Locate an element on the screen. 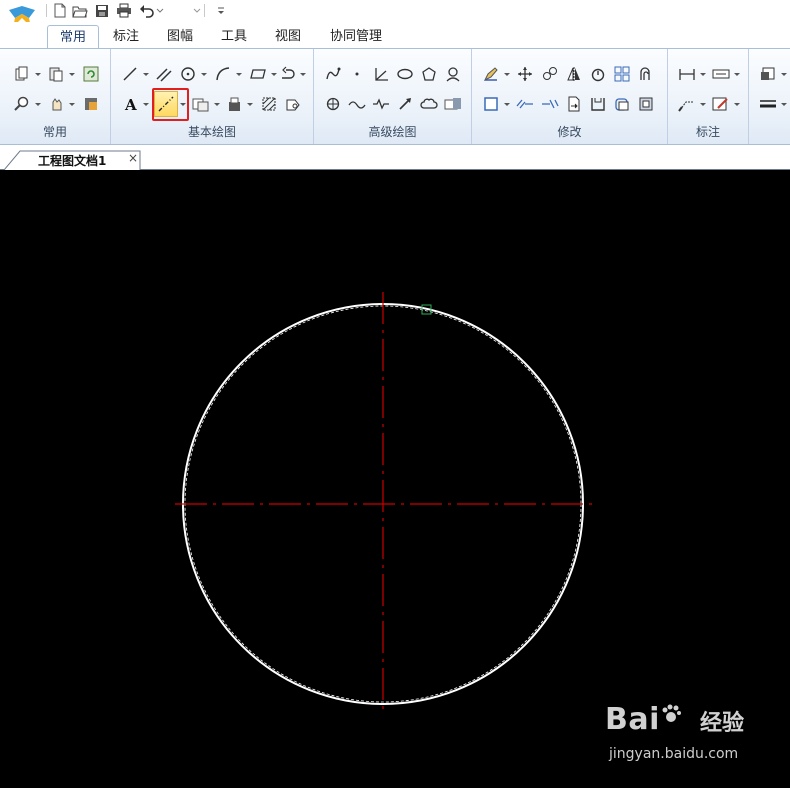  annotation-text-dropdown is located at coordinates (736, 104).